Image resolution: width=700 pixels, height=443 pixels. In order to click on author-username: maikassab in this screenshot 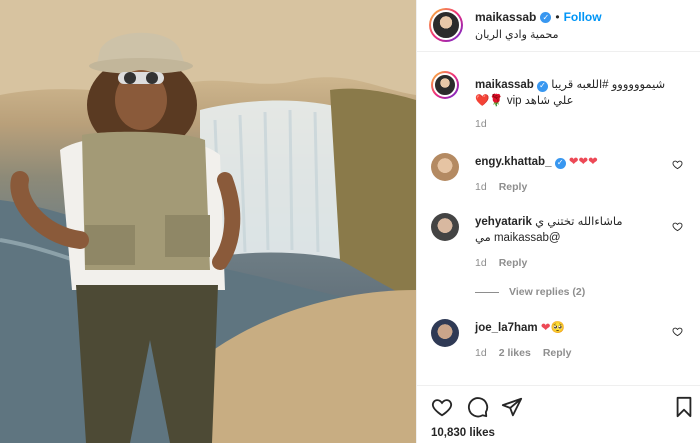, I will do `click(505, 17)`.